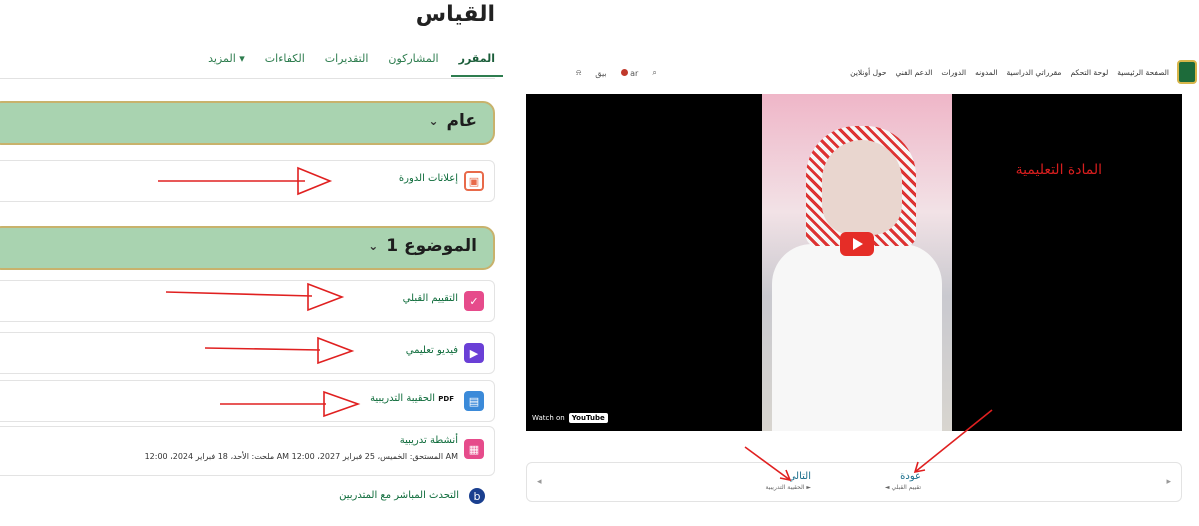  I want to click on nav-about: حول أونلاين, so click(868, 72).